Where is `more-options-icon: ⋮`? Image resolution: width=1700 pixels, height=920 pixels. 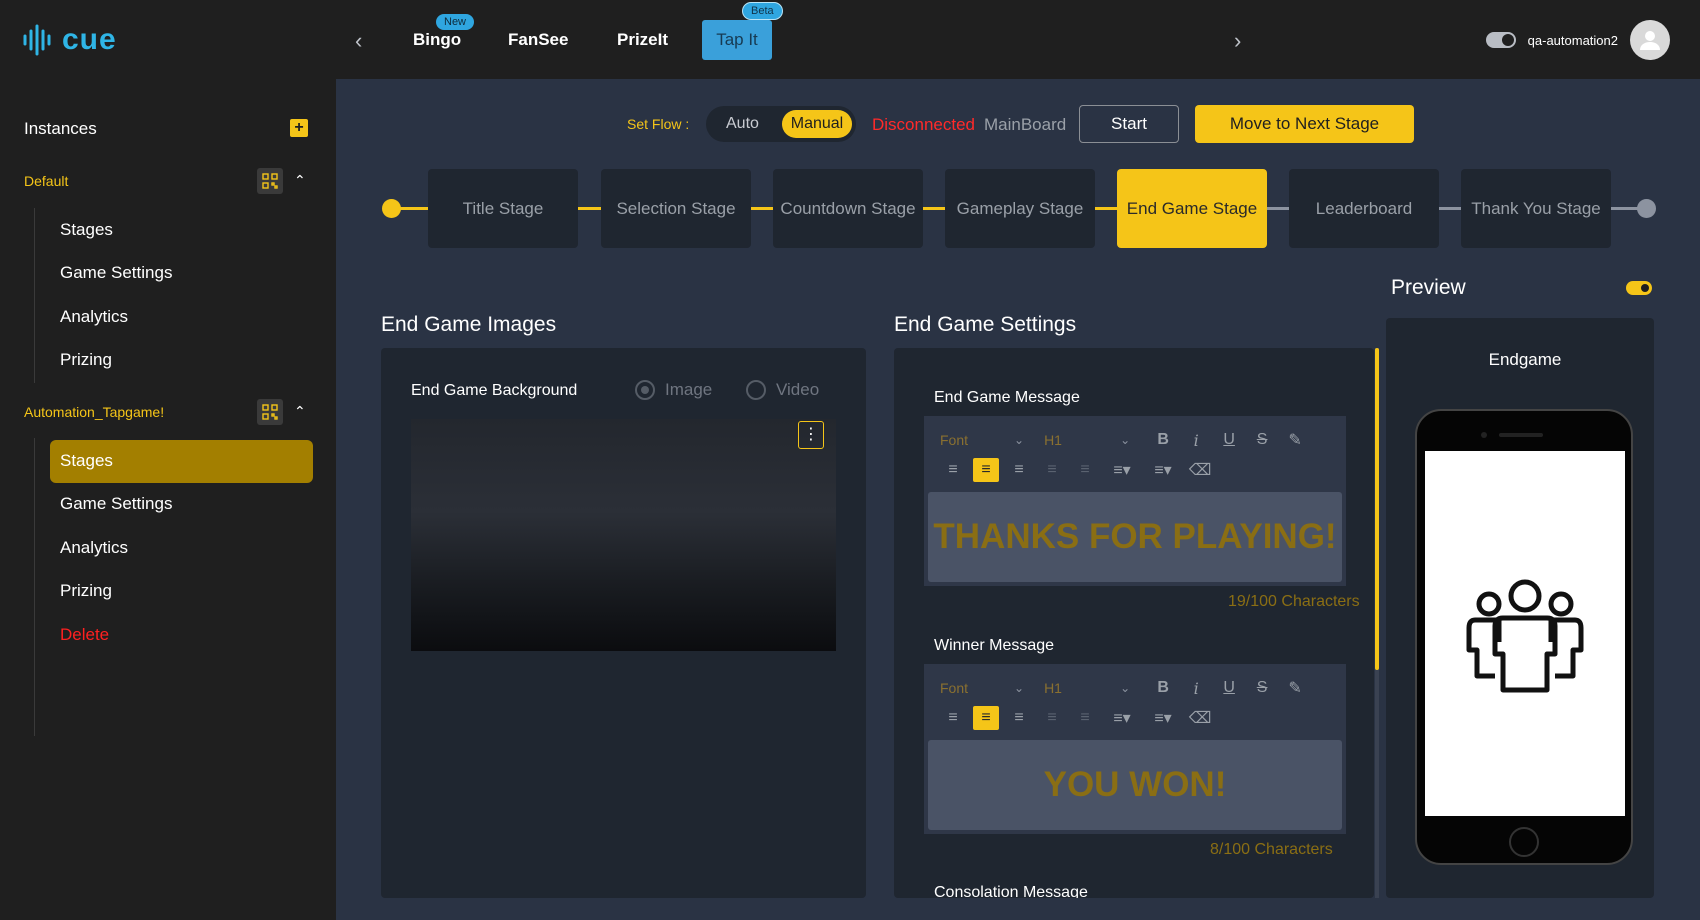
more-options-icon: ⋮ is located at coordinates (811, 435).